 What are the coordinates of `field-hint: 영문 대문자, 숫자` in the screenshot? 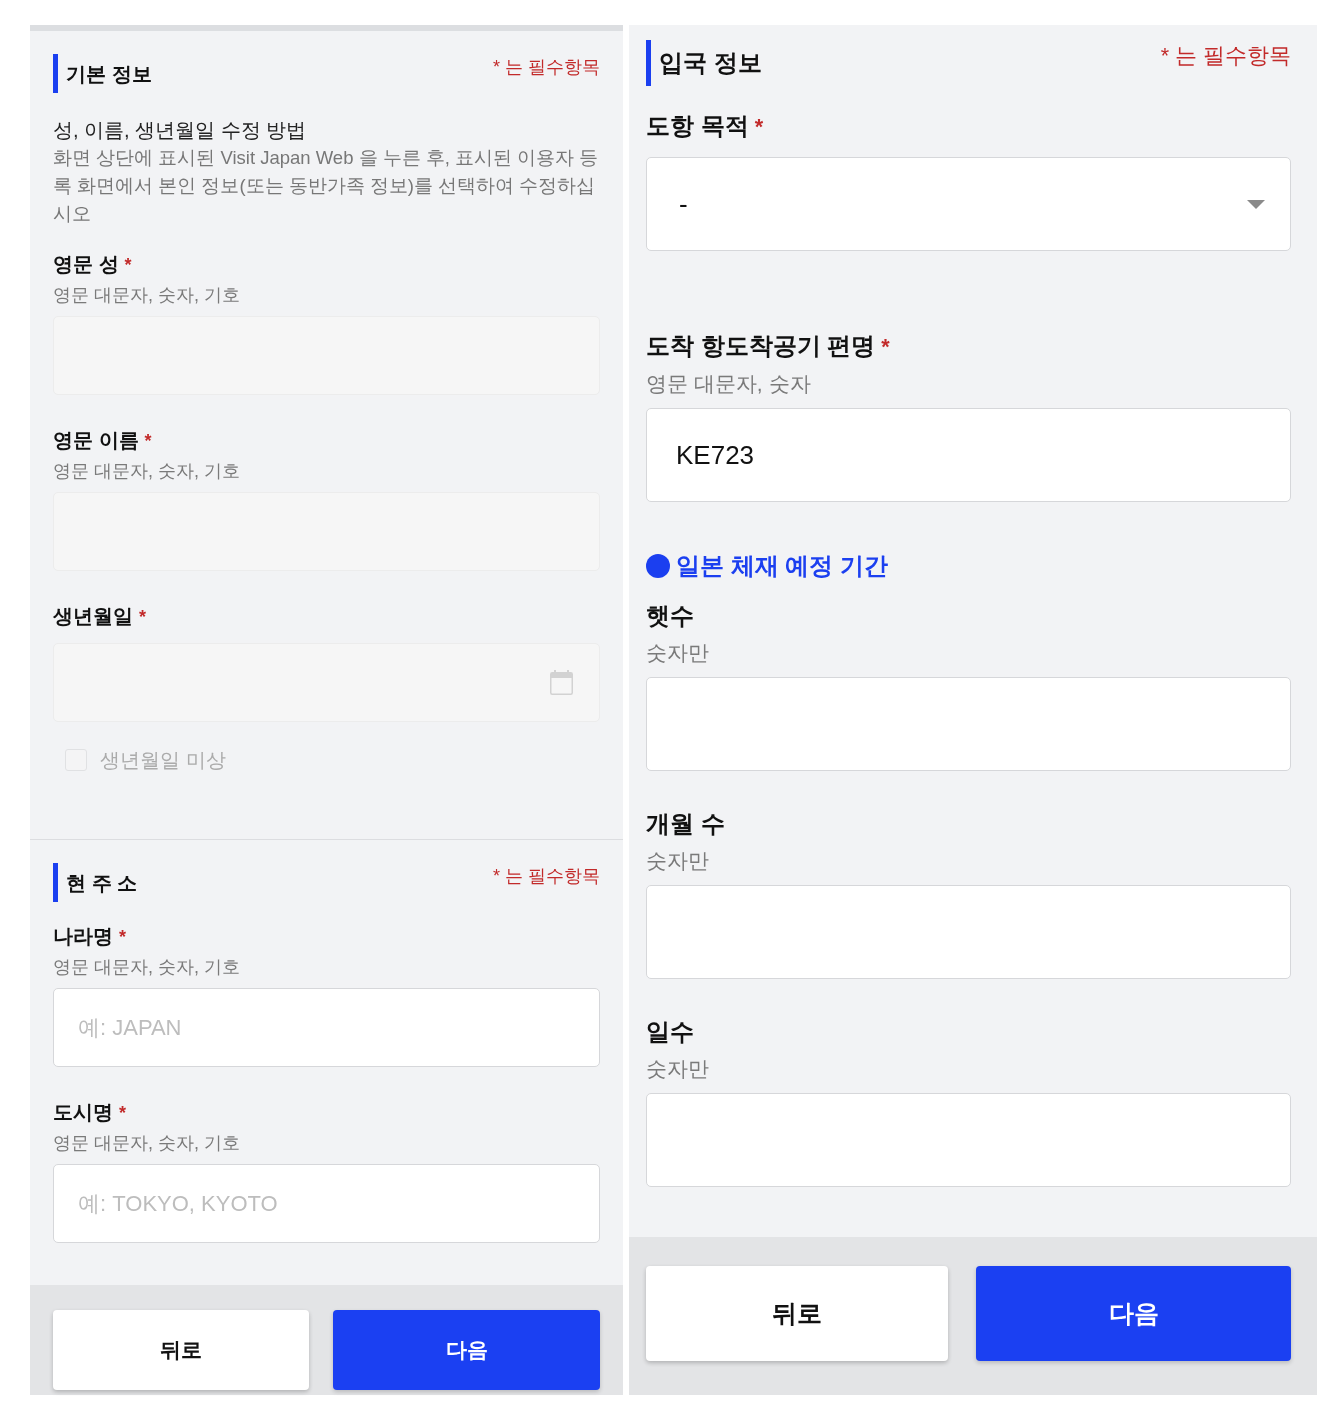 It's located at (728, 384).